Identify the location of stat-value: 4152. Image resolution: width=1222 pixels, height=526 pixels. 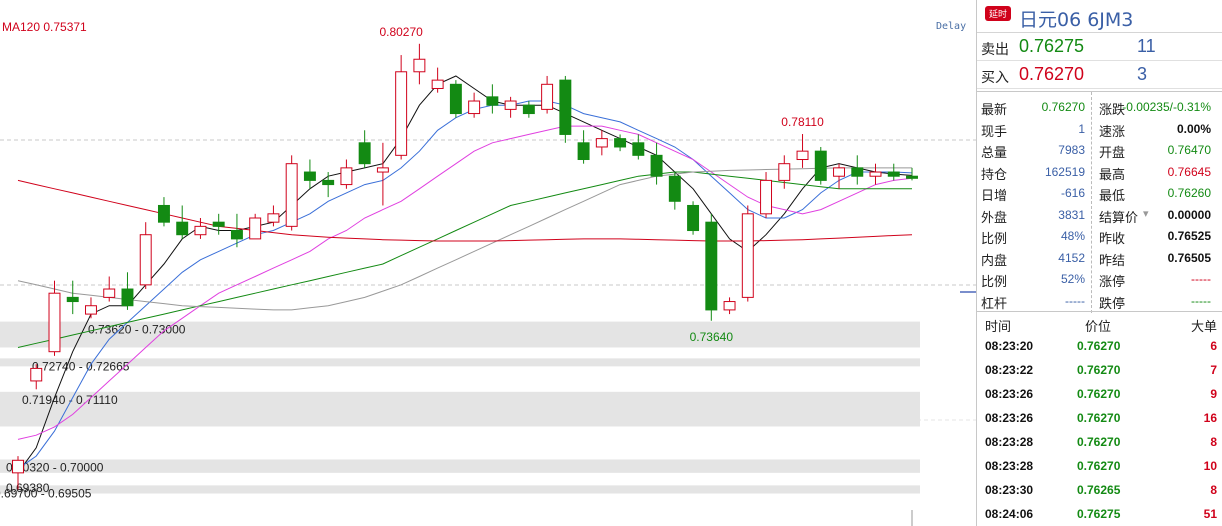
(1071, 257).